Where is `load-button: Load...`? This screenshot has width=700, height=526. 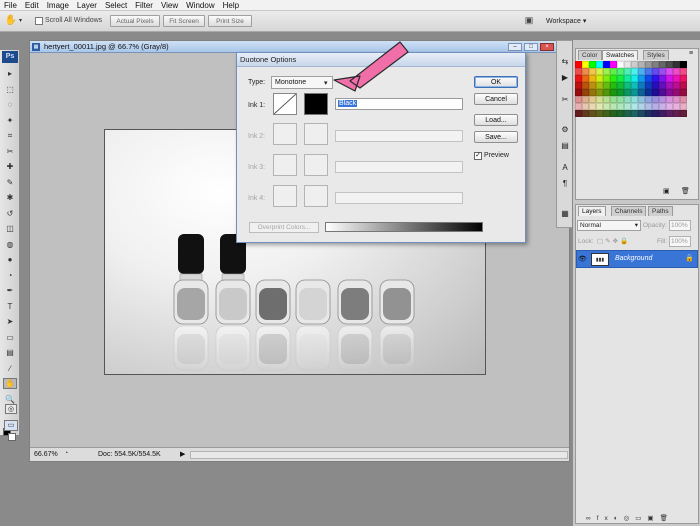
load-button: Load... is located at coordinates (496, 120).